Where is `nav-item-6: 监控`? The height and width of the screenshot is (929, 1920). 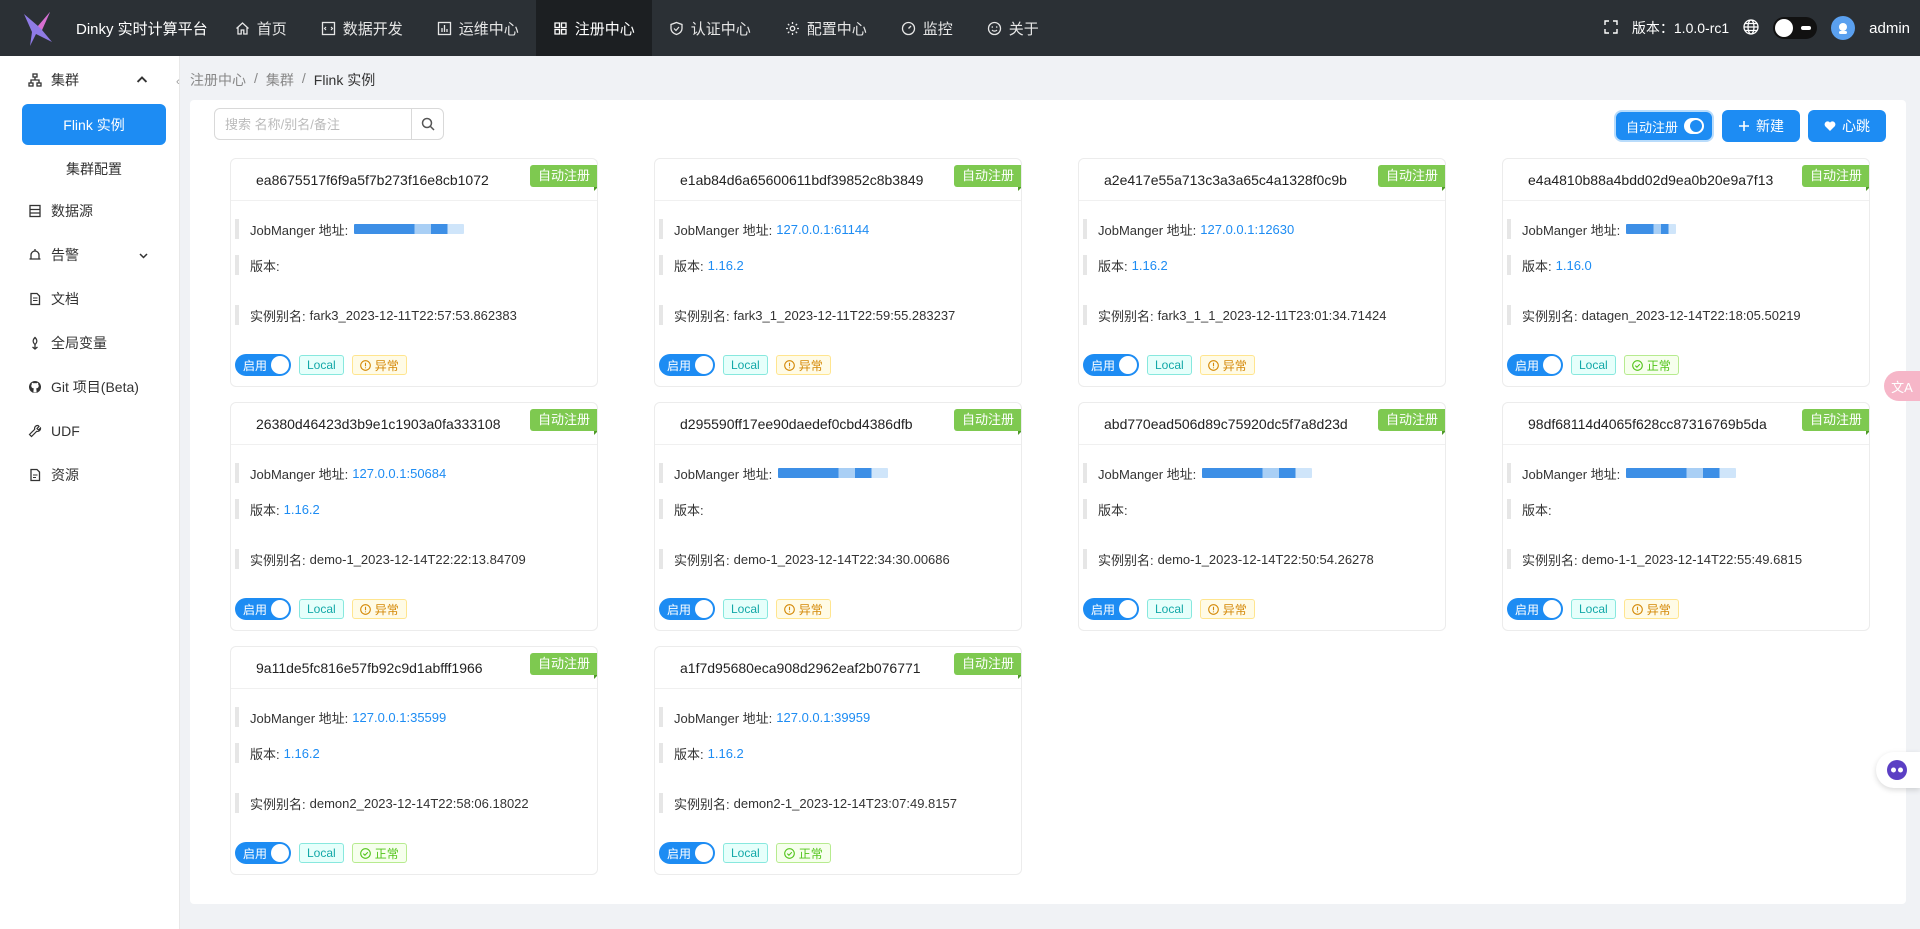
nav-item-6: 监控 is located at coordinates (927, 28).